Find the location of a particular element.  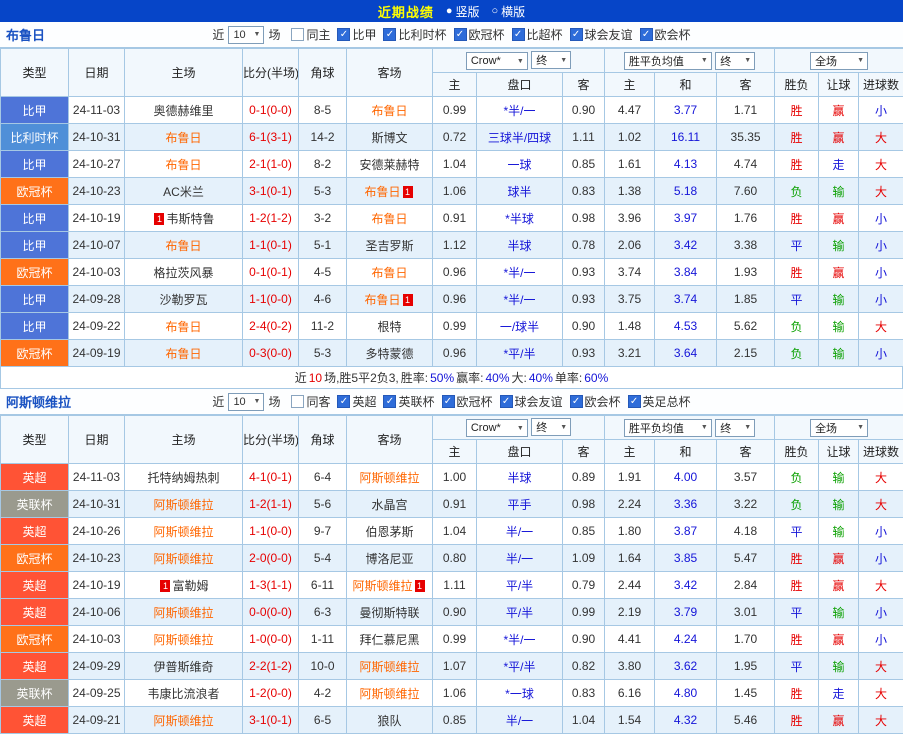

avg-home-odds-cell: 1.54 is located at coordinates (630, 720).